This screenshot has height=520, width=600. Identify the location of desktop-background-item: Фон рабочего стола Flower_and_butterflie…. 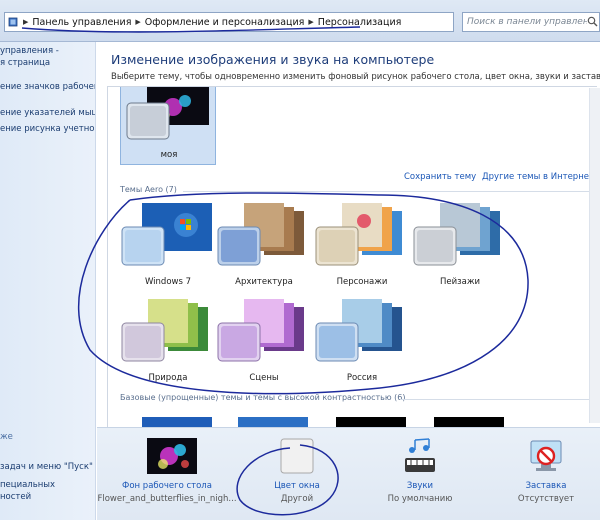
(167, 474).